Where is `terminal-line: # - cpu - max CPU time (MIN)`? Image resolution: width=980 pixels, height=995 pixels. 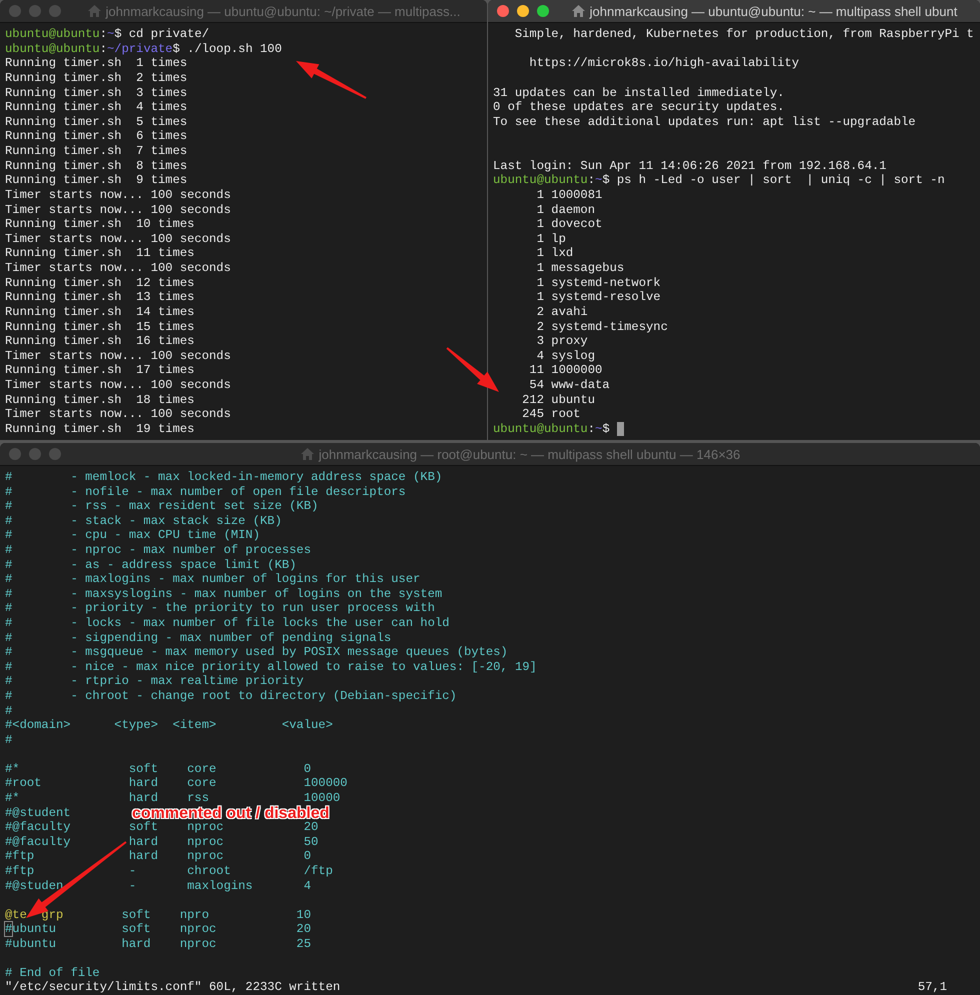
terminal-line: # - cpu - max CPU time (MIN) is located at coordinates (132, 535).